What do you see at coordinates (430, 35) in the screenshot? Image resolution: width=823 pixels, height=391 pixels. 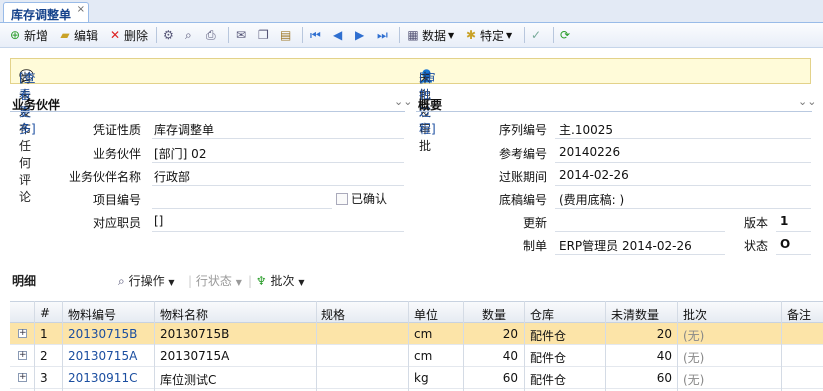 I see `data-menu-button: ▦ 数据 ▼` at bounding box center [430, 35].